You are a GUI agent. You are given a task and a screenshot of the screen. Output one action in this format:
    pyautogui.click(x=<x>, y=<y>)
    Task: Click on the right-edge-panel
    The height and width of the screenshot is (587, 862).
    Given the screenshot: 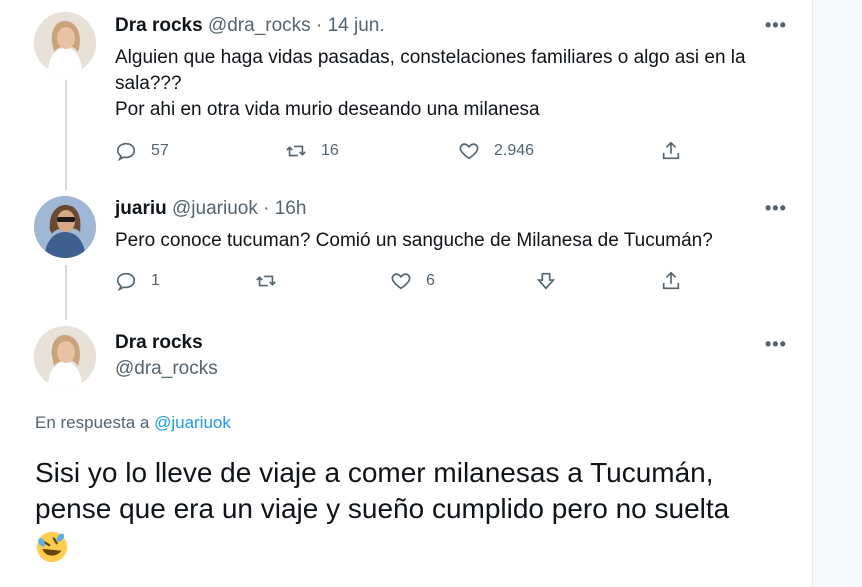 What is the action you would take?
    pyautogui.click(x=837, y=293)
    